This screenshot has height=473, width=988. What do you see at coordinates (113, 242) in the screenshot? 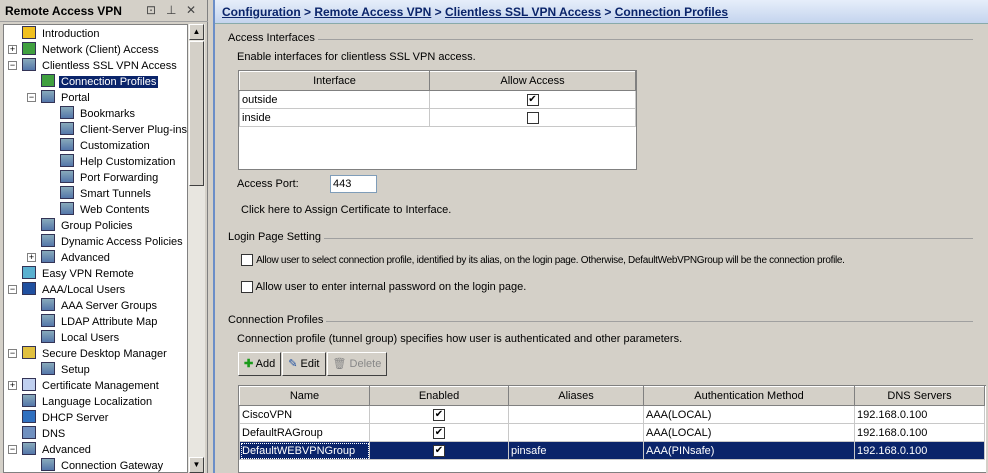
I see `tree-item: Dynamic Access Policies` at bounding box center [113, 242].